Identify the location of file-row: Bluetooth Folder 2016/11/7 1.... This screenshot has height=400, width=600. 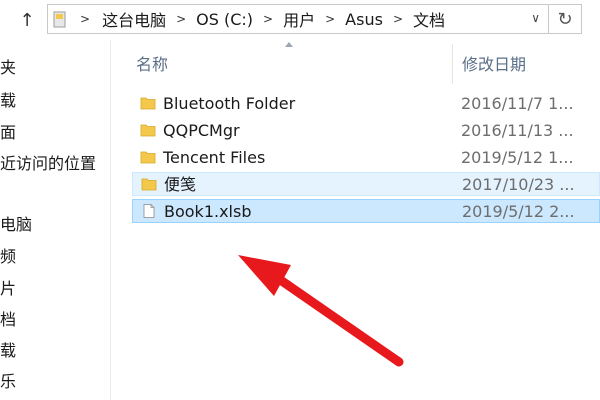
(366, 104).